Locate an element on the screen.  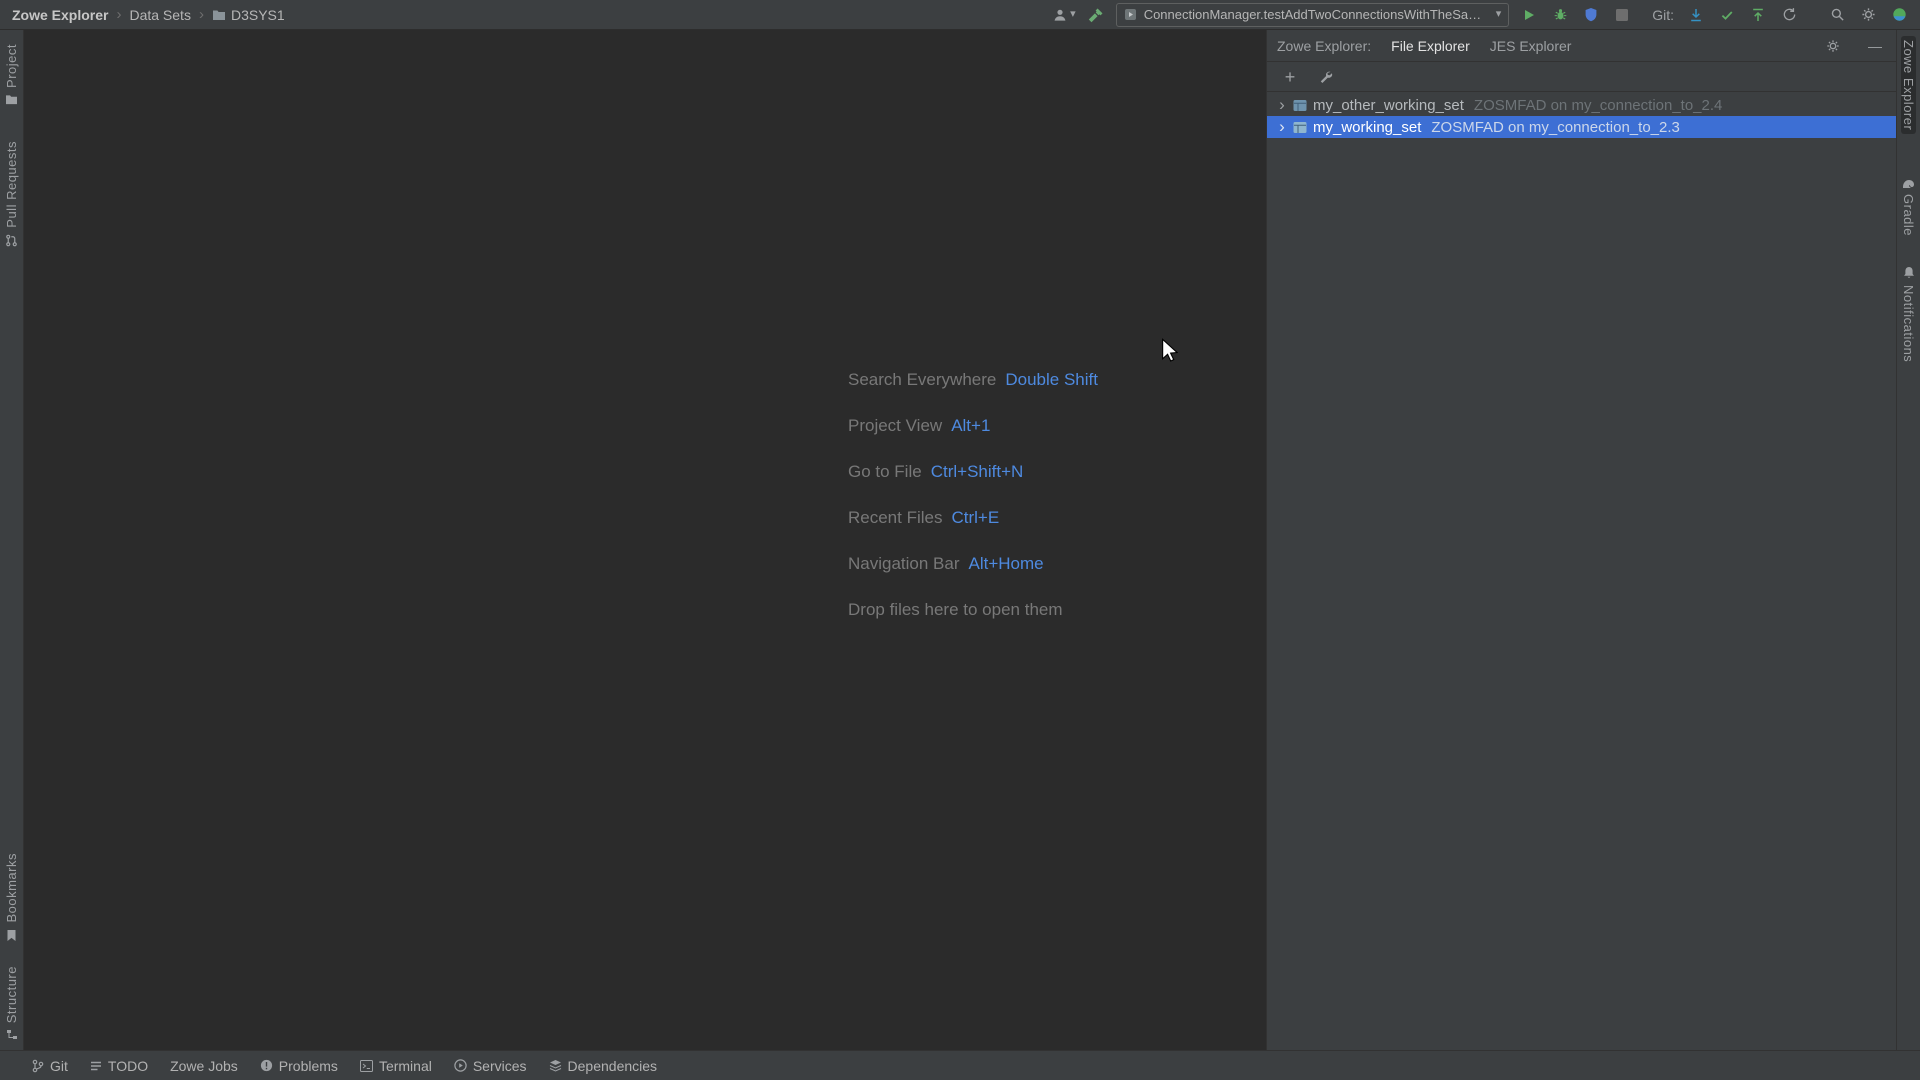
sidebar-item-notifications: Notifications is located at coordinates (1908, 314).